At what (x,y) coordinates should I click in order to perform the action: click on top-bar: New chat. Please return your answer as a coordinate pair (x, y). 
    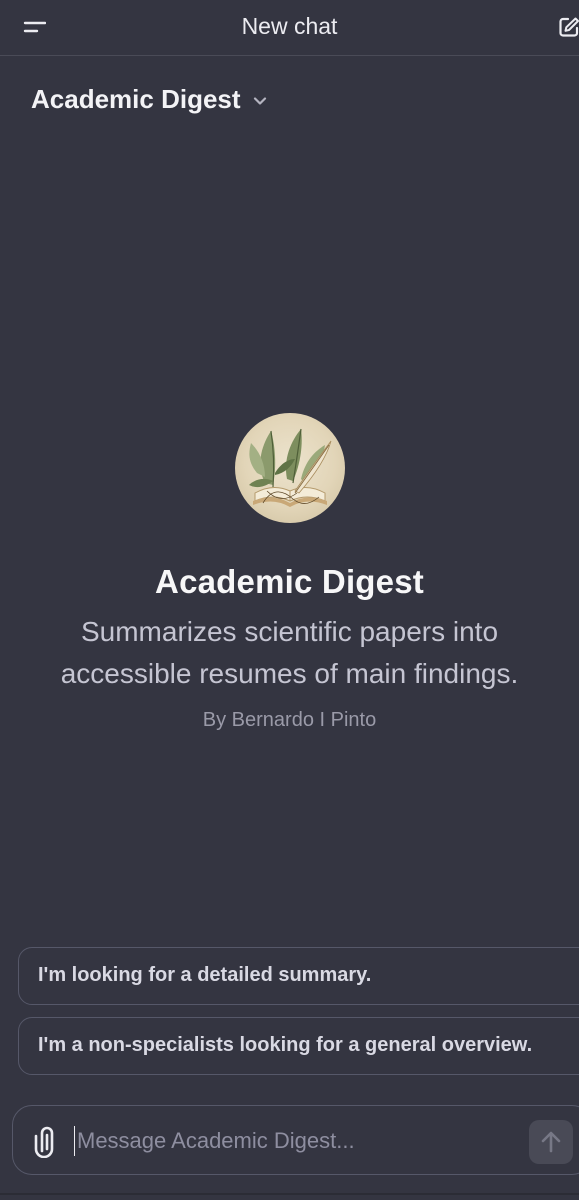
    Looking at the image, I should click on (289, 28).